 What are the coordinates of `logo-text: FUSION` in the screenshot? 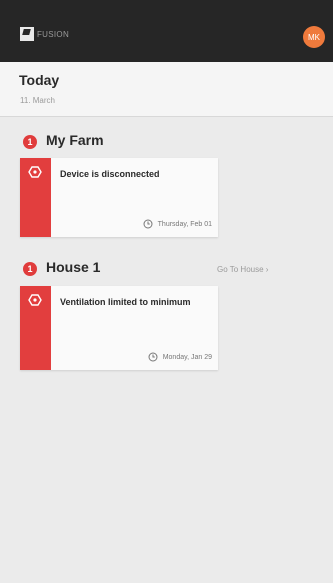 It's located at (53, 34).